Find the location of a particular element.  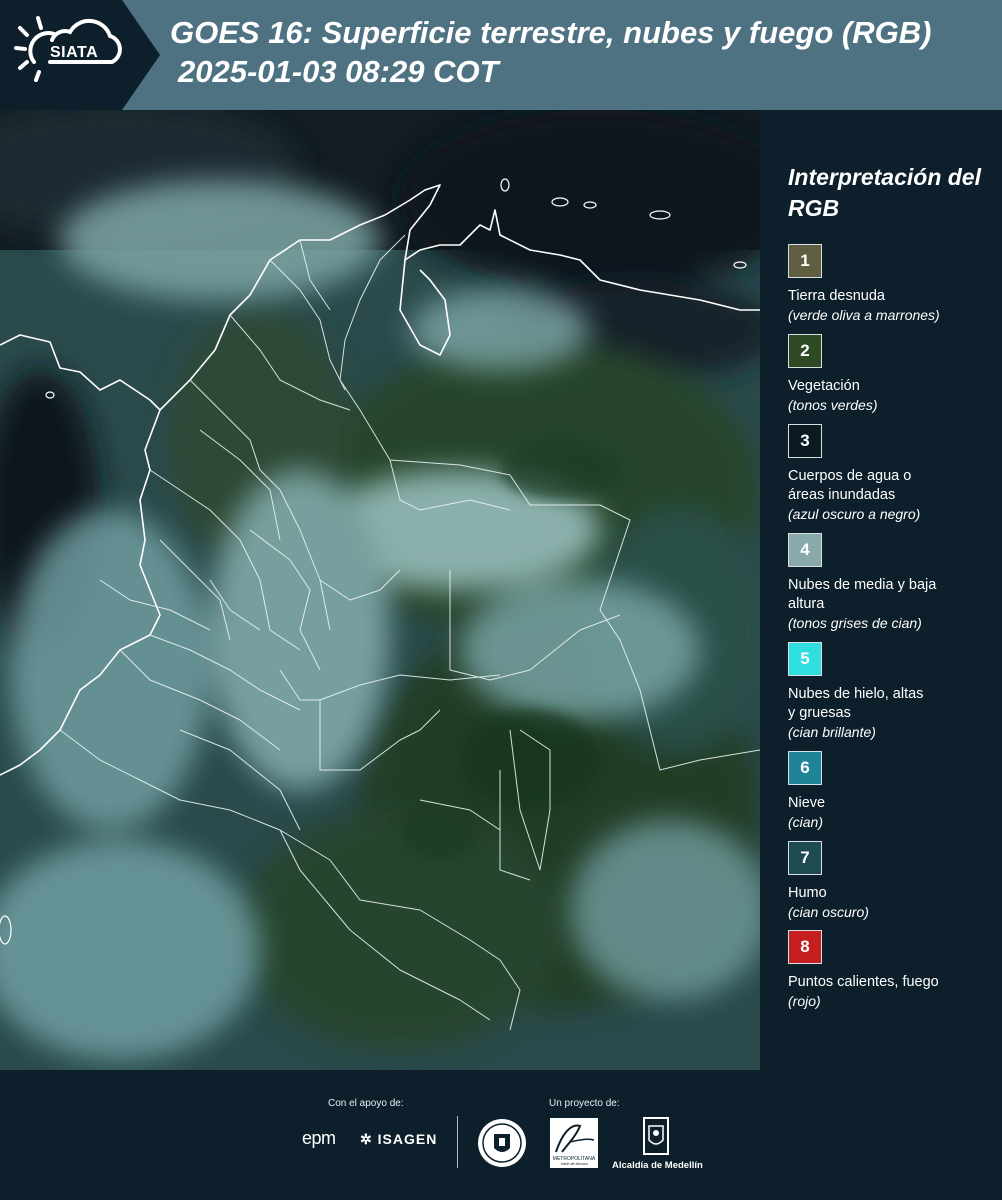

epm-logo: epm is located at coordinates (319, 1138).